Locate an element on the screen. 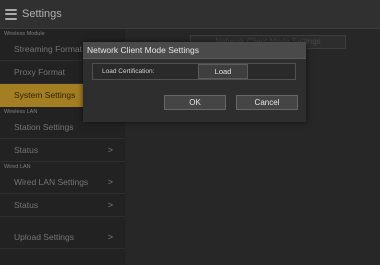 The height and width of the screenshot is (265, 380). sidebar-item-label: Upload Settings is located at coordinates (44, 237).